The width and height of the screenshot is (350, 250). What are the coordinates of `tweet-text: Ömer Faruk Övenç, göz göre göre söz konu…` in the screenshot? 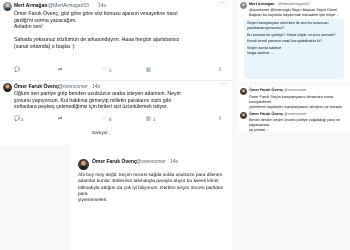 It's located at (97, 30).